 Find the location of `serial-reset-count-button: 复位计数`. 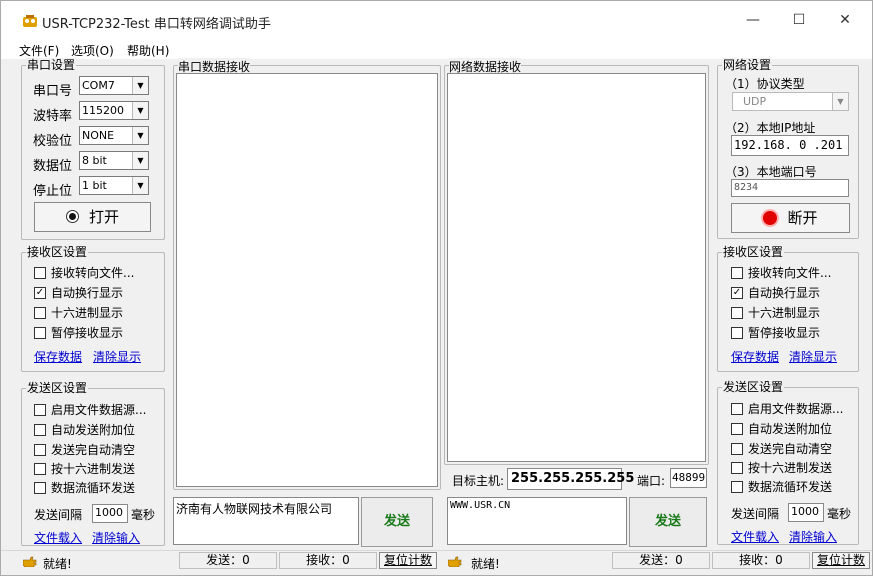

serial-reset-count-button: 复位计数 is located at coordinates (408, 560).